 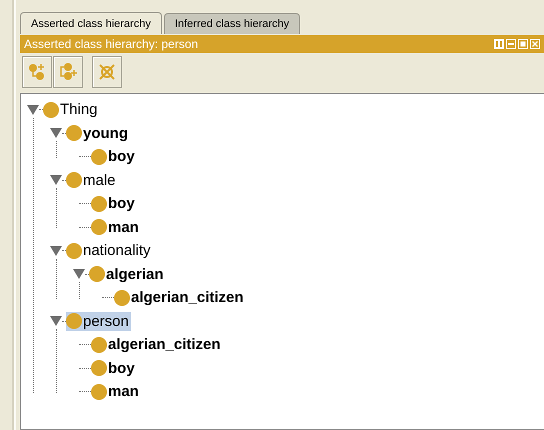 I want to click on delete-button, so click(x=107, y=72).